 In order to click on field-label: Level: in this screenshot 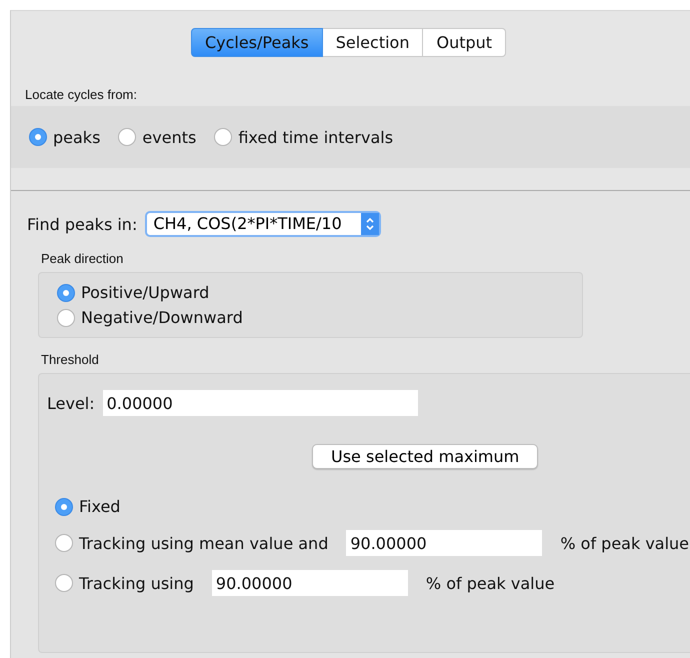, I will do `click(71, 403)`.